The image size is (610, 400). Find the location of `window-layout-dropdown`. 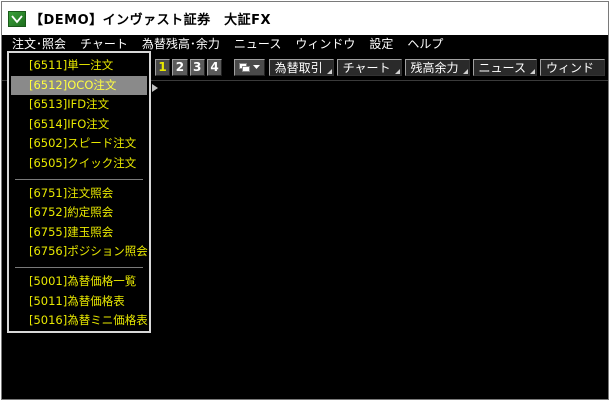

window-layout-dropdown is located at coordinates (249, 67).